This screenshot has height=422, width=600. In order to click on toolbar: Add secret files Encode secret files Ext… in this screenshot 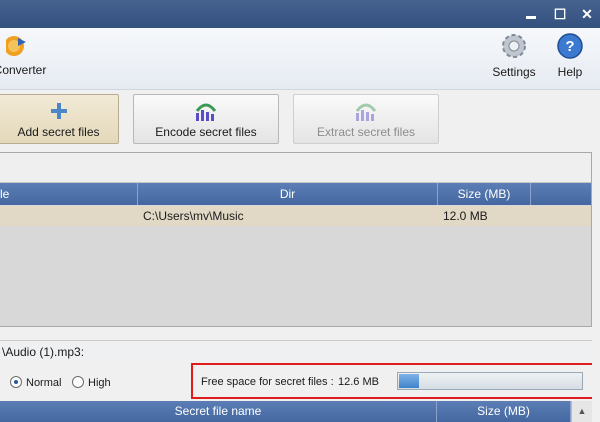, I will do `click(300, 121)`.